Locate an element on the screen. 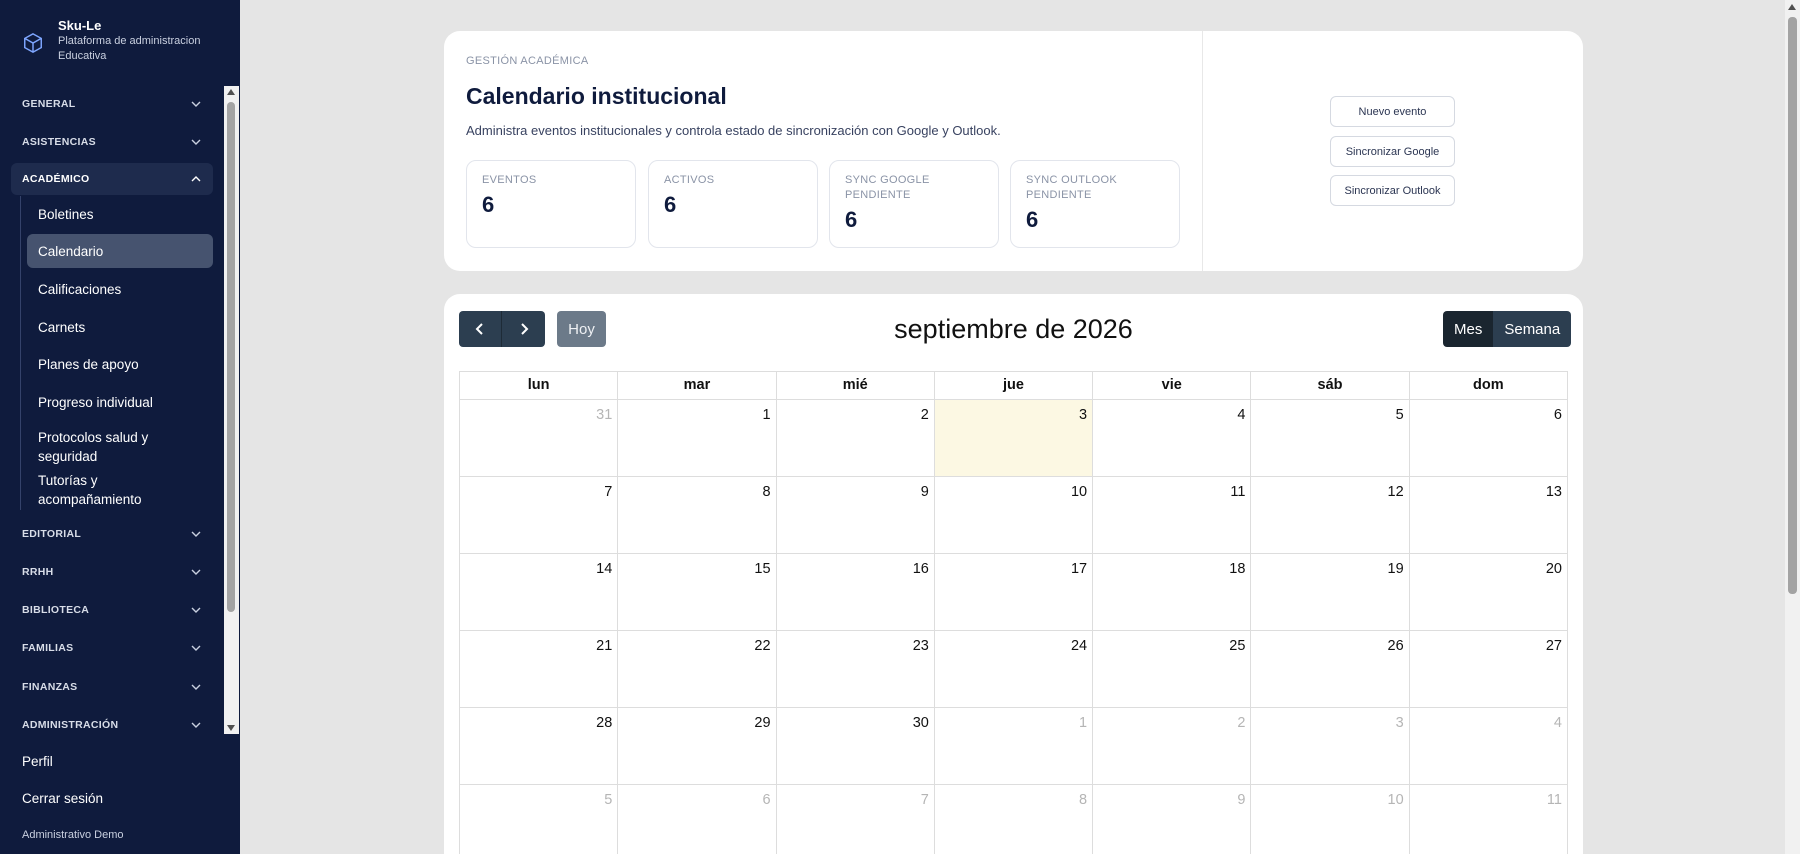  day-number: 22 is located at coordinates (762, 646).